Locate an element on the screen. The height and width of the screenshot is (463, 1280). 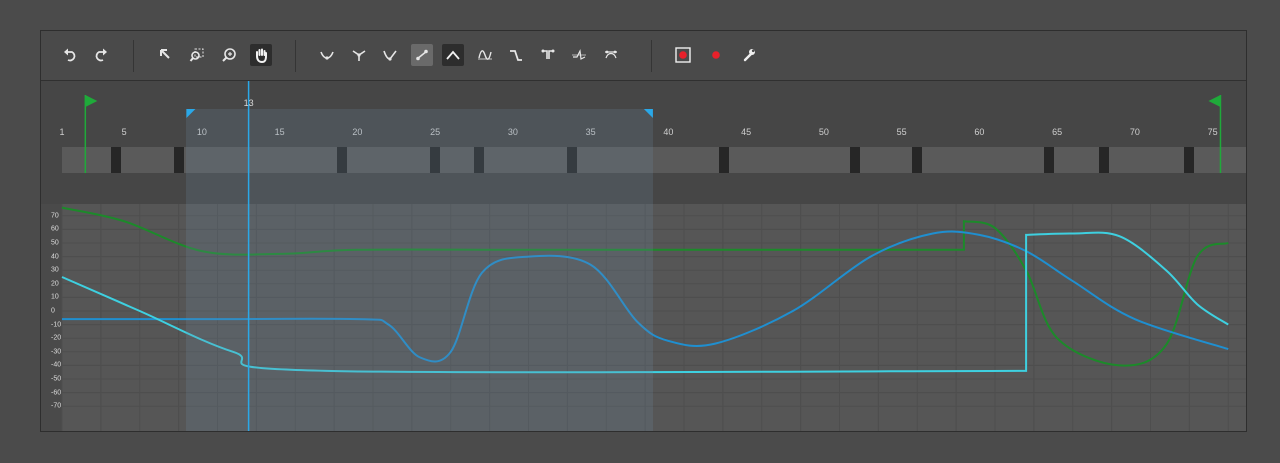
wrench-icon is located at coordinates (749, 55).